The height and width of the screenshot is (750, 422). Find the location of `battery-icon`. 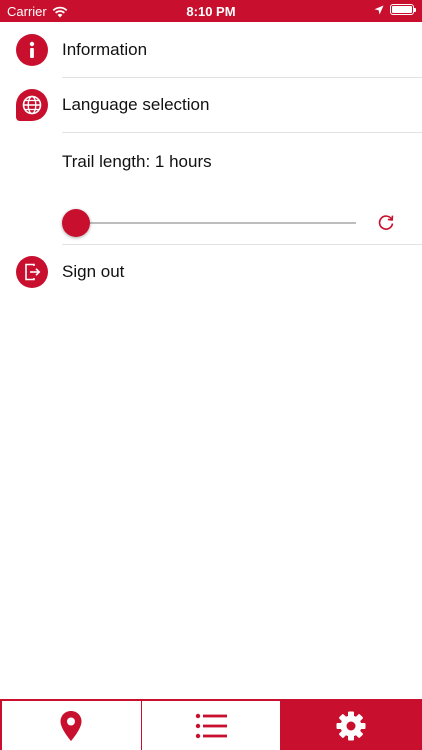

battery-icon is located at coordinates (403, 9).